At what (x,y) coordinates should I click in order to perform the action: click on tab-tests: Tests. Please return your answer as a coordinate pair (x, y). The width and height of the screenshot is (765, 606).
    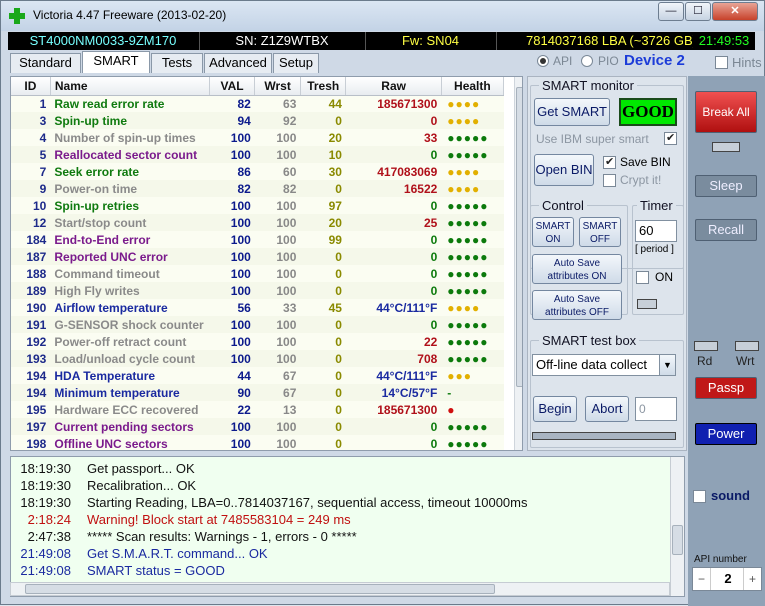
    Looking at the image, I should click on (177, 63).